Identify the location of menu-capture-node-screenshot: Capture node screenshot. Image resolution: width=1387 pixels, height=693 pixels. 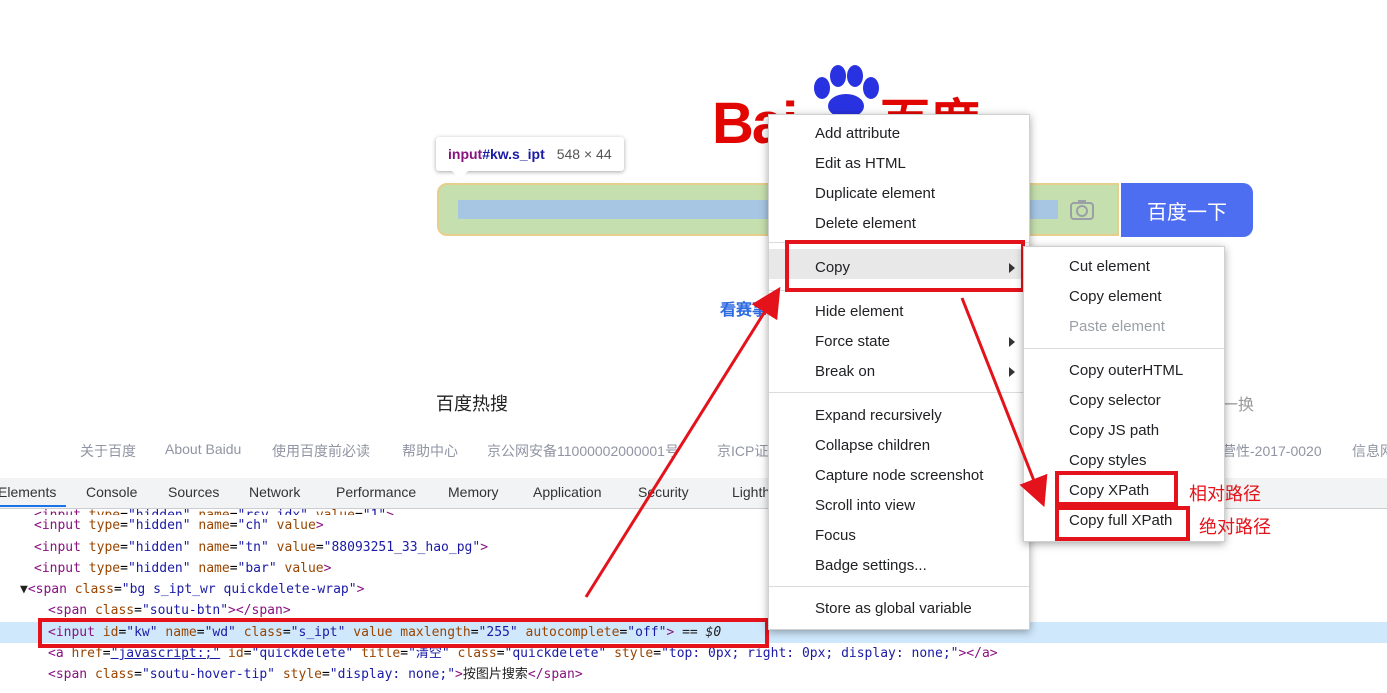
(899, 475).